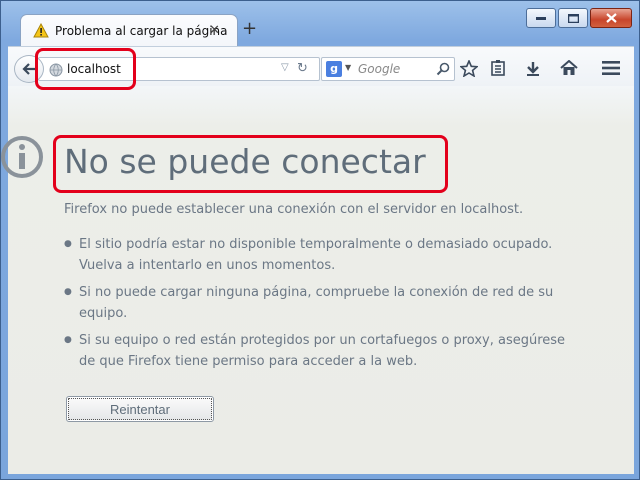  I want to click on back-button, so click(29, 69).